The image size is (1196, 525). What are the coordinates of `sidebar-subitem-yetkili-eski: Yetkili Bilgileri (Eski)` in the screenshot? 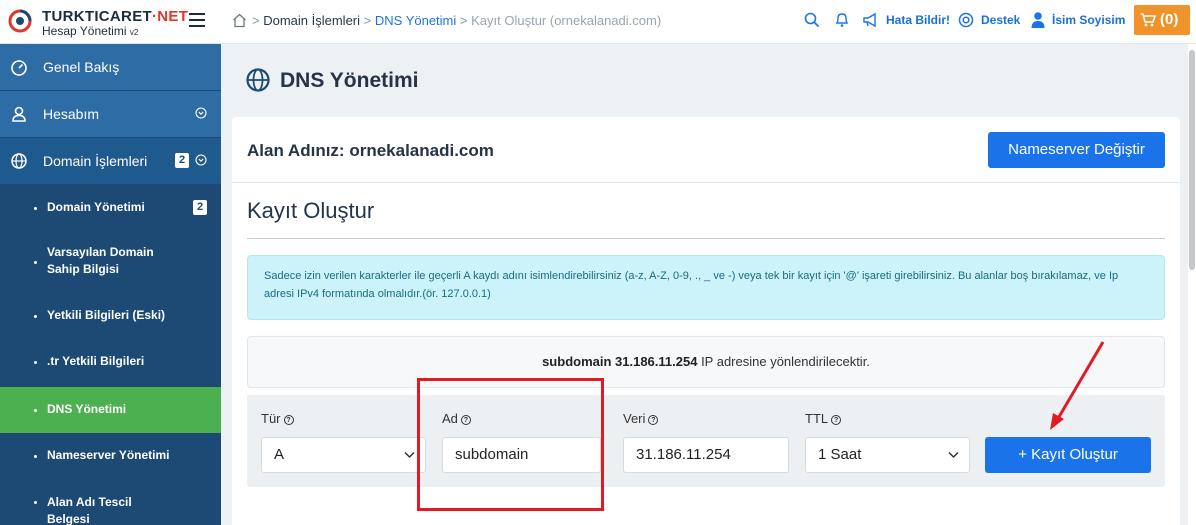 It's located at (110, 316).